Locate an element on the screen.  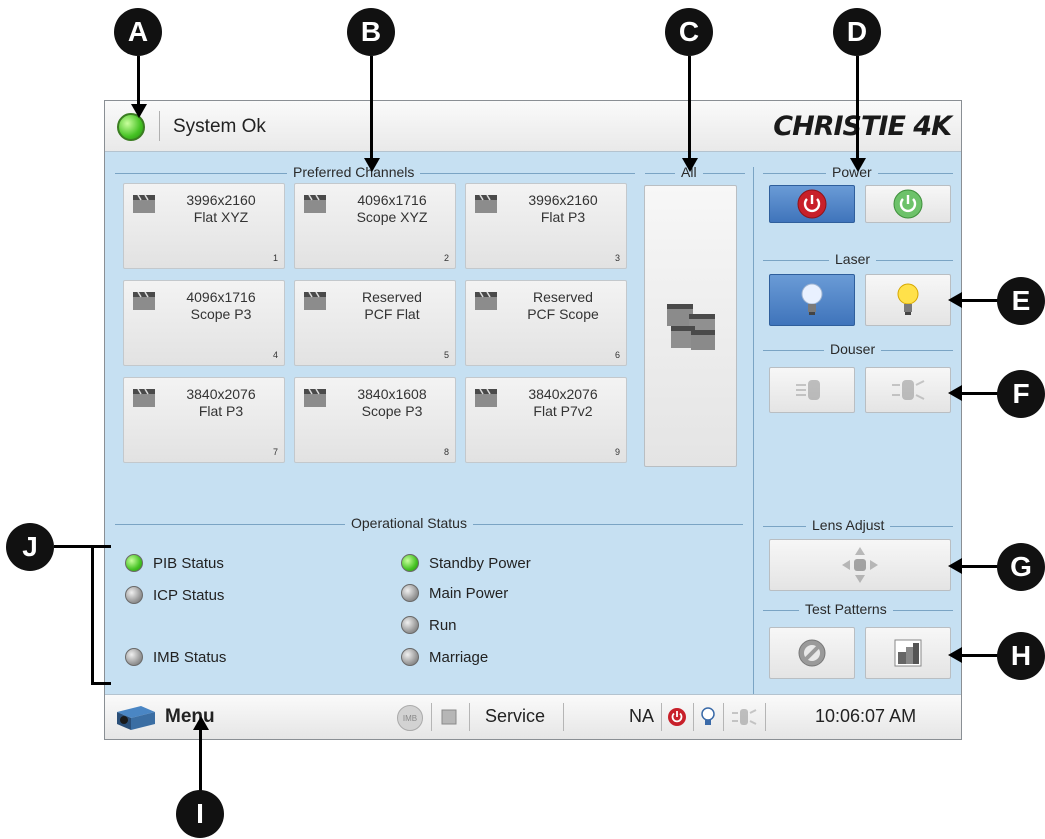
channel-button-5: Reserved PCF Flat 5 is located at coordinates (375, 323).